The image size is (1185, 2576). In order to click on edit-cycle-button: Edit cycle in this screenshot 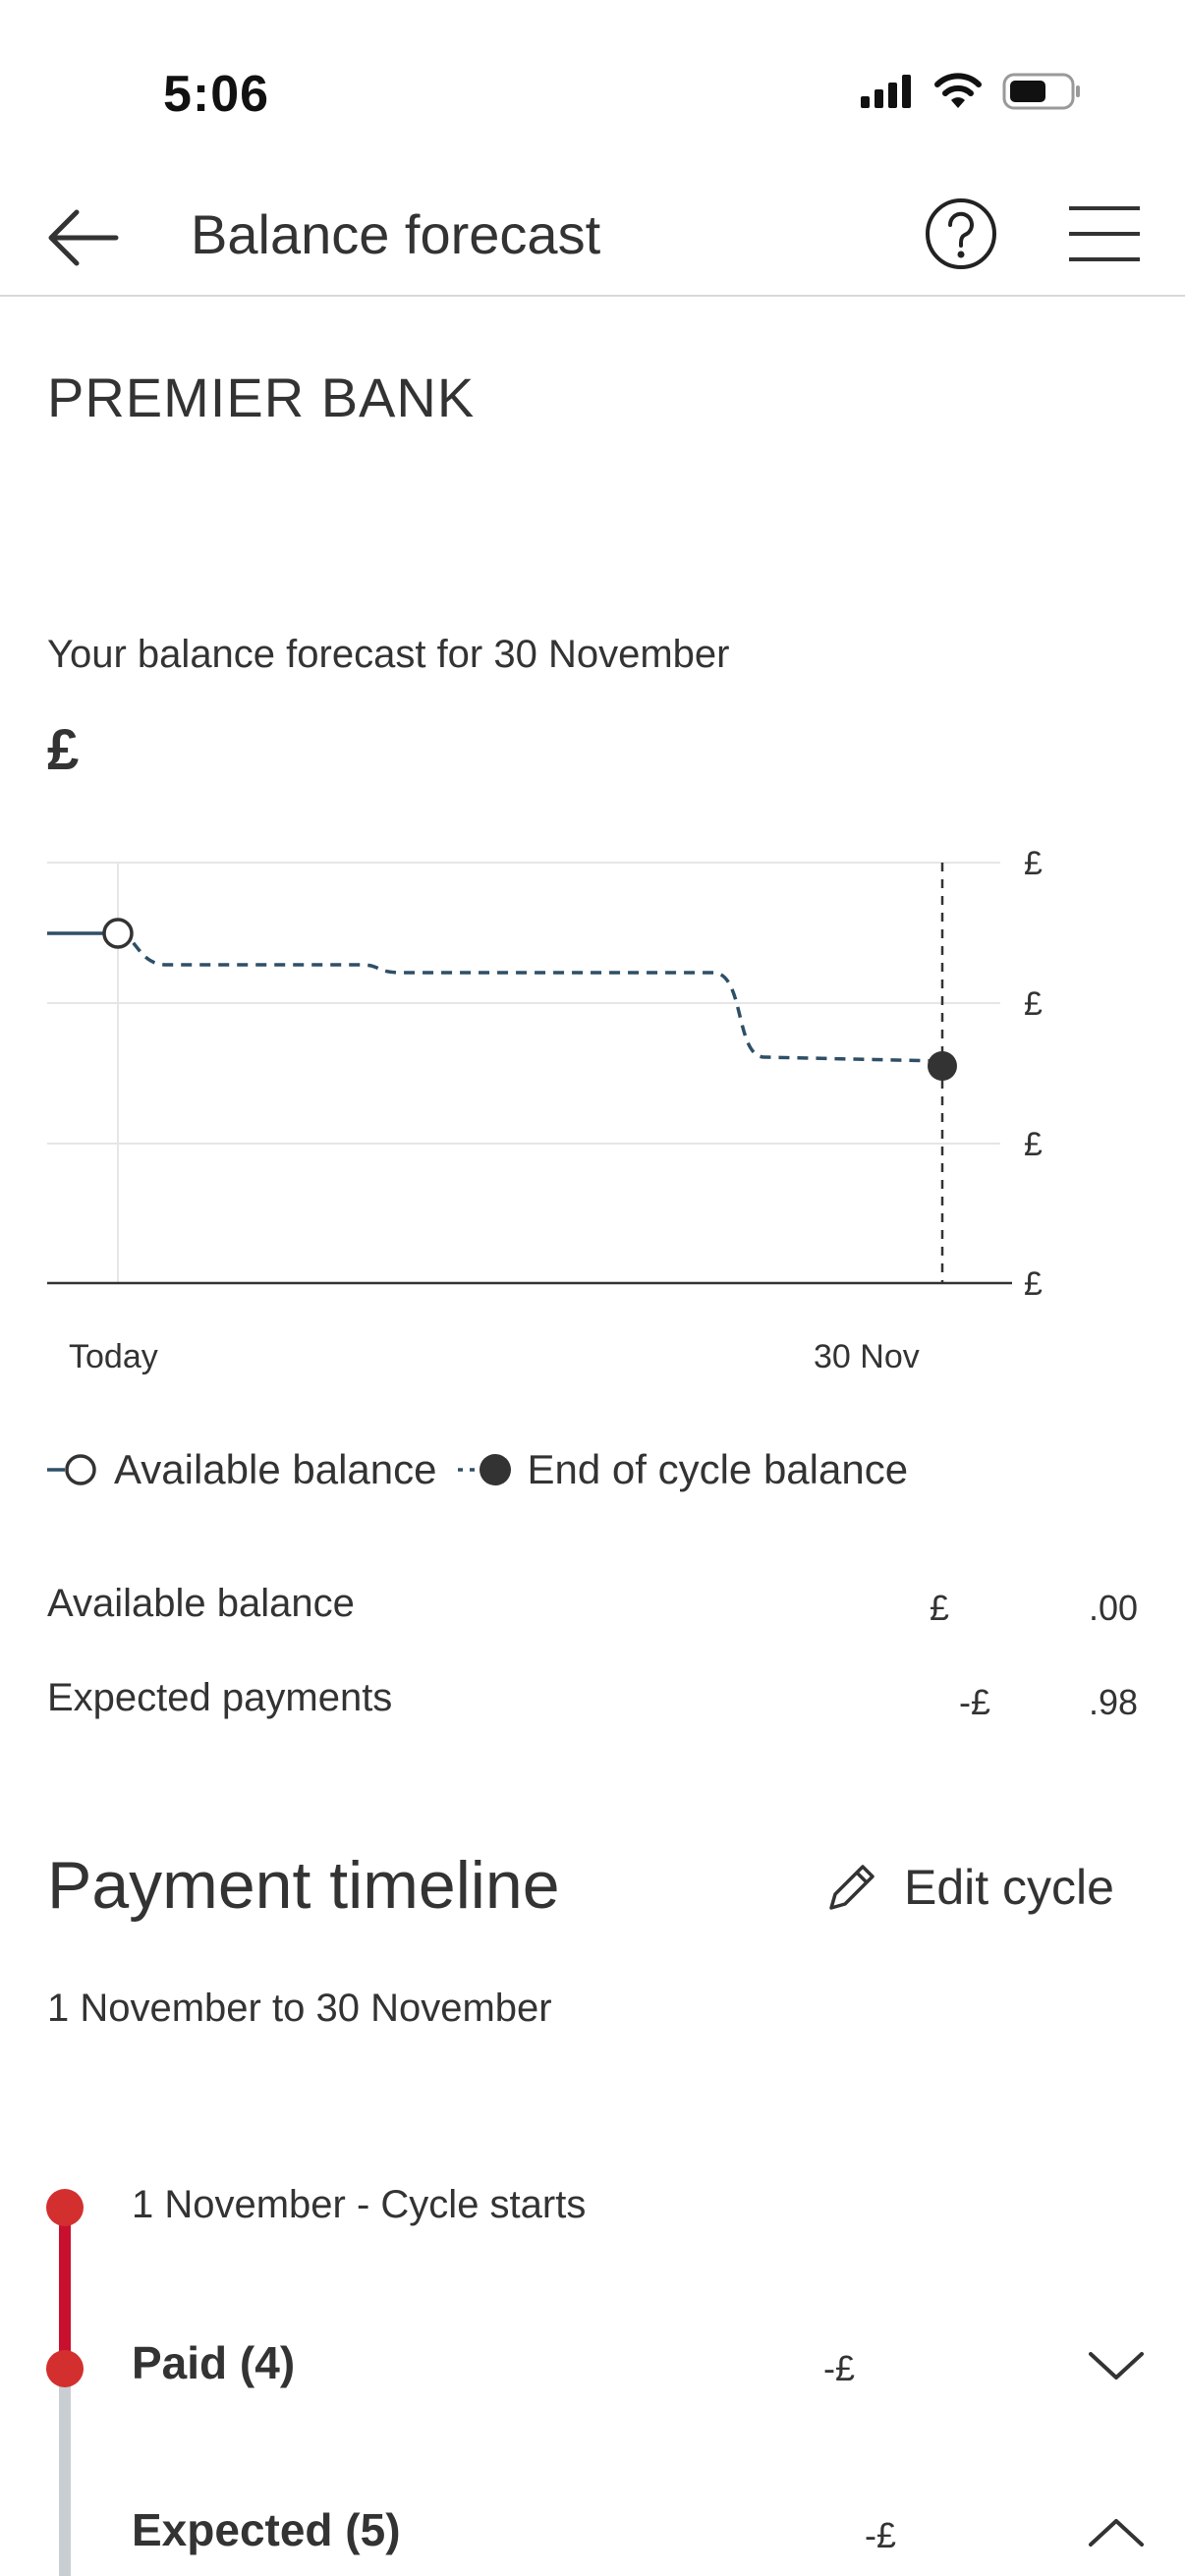, I will do `click(969, 1887)`.